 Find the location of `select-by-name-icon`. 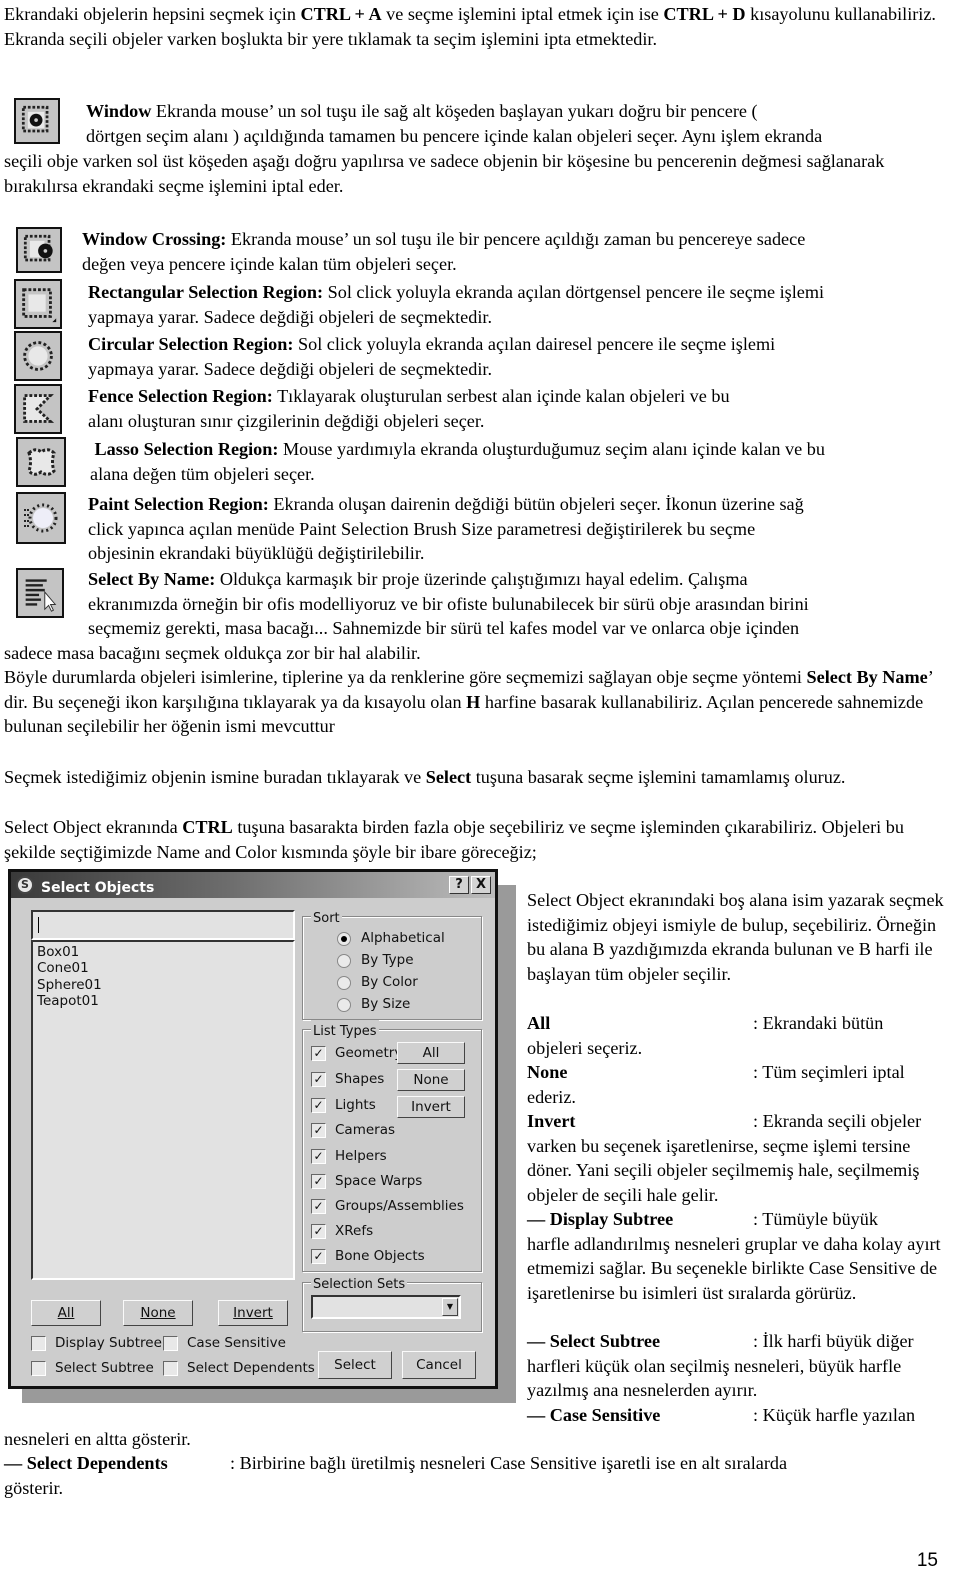

select-by-name-icon is located at coordinates (40, 593).